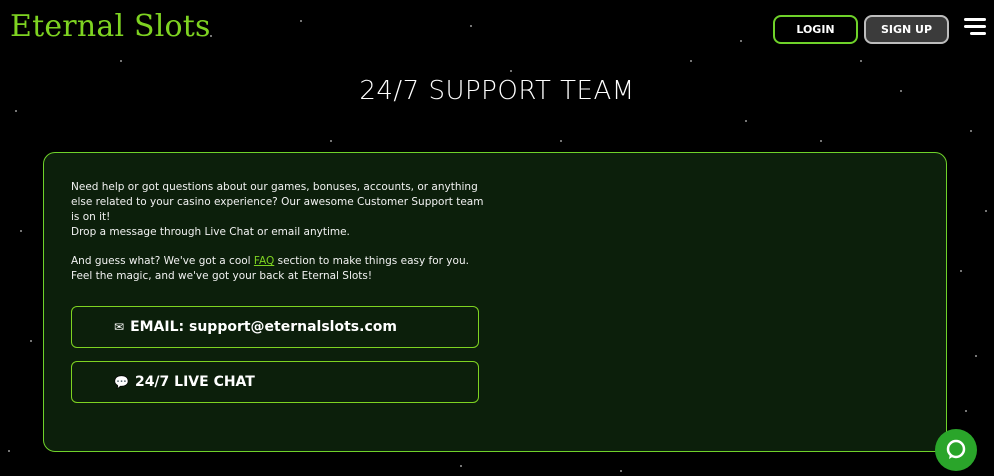 The image size is (994, 476). I want to click on email-support-button: ✉ EMAIL: support@eternalslots.com, so click(275, 327).